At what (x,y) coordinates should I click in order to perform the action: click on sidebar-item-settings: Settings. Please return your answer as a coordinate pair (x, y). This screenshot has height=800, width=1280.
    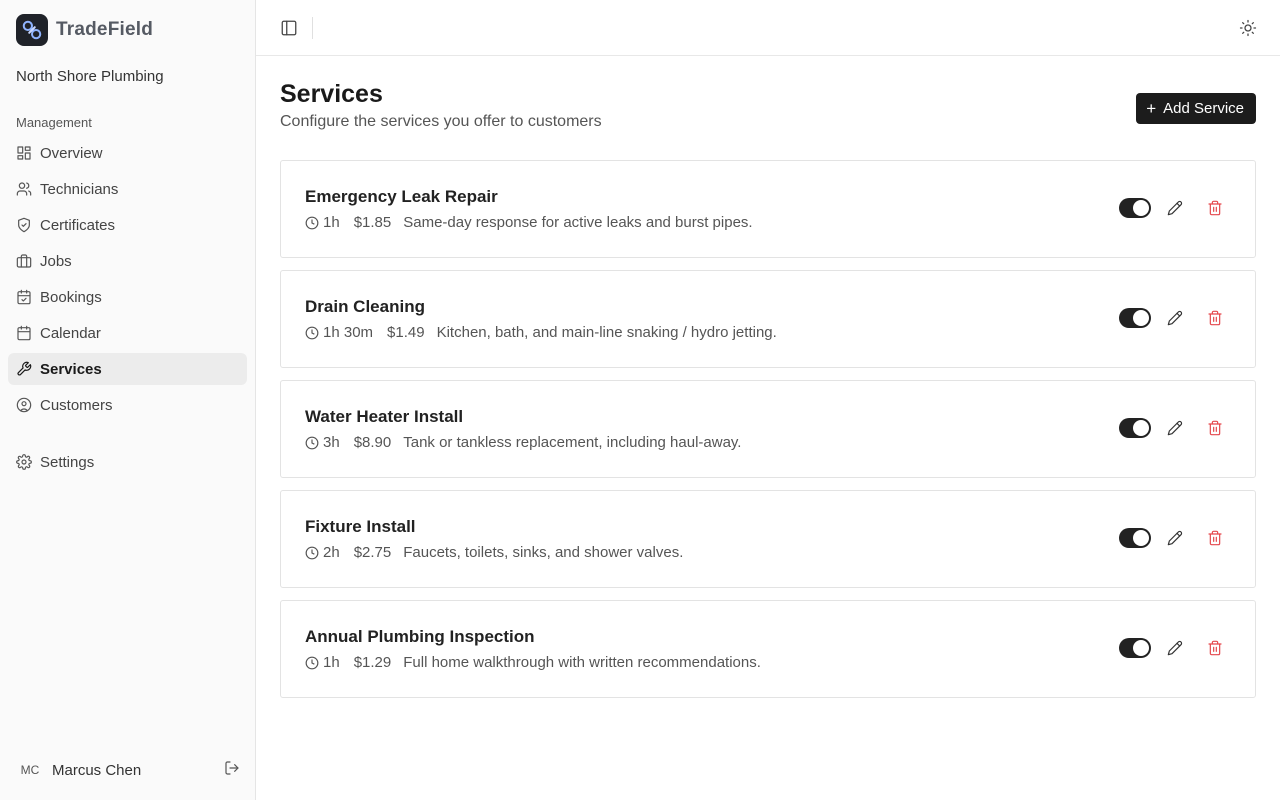
    Looking at the image, I should click on (127, 462).